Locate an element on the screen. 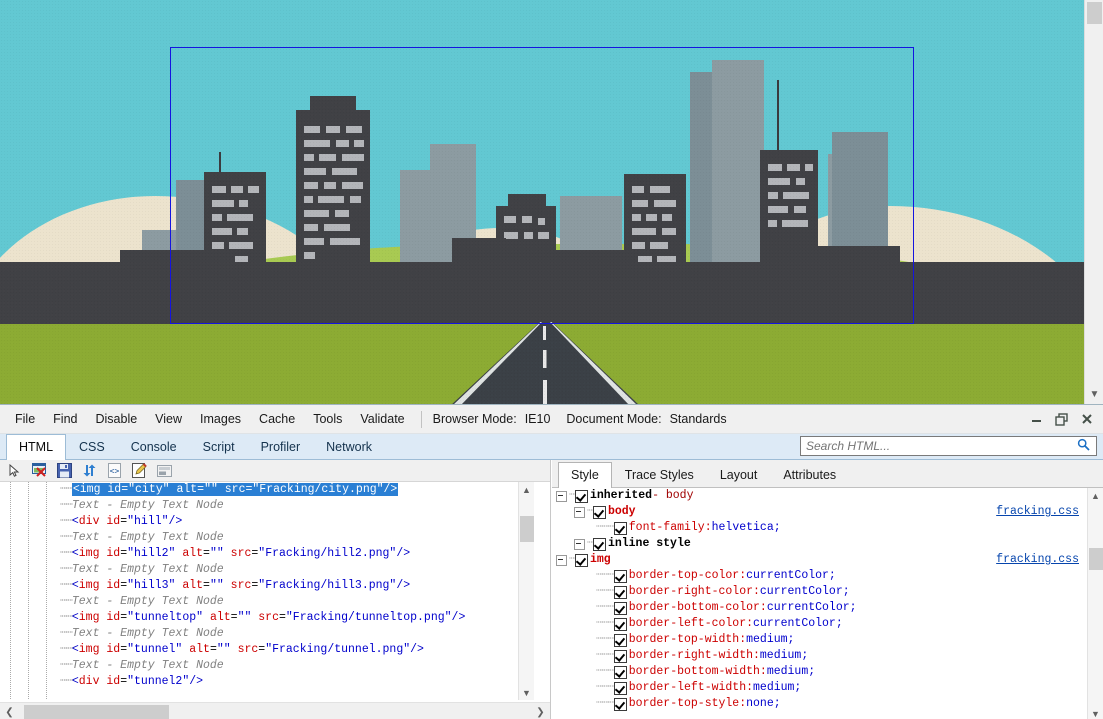 Image resolution: width=1103 pixels, height=719 pixels. css-selector-name: img is located at coordinates (600, 560).